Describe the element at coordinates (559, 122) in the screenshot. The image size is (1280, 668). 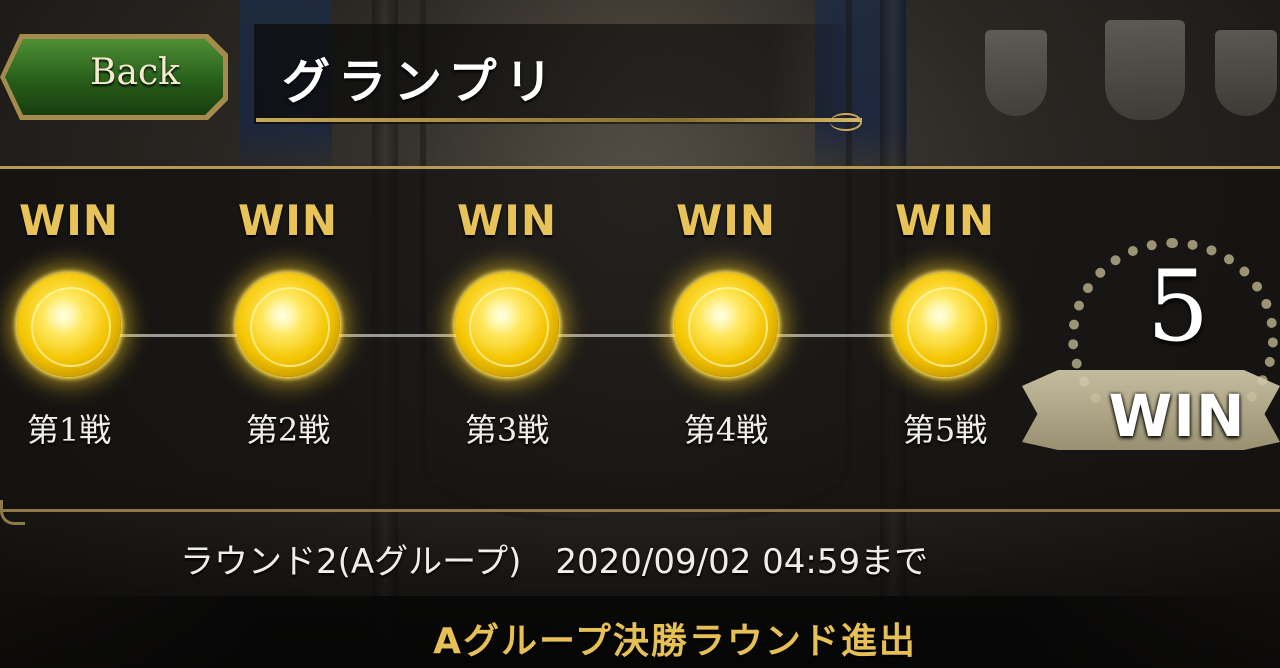
I see `title-underline` at that location.